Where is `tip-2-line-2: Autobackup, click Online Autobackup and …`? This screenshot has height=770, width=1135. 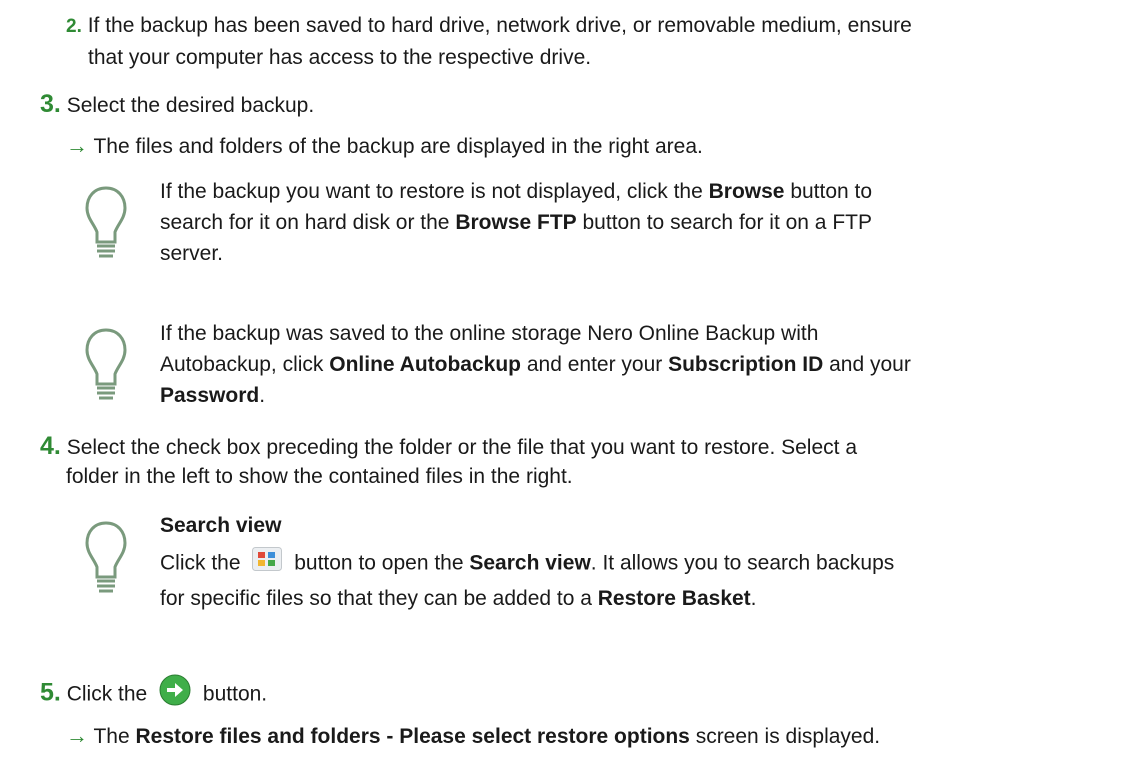
tip-2-line-2: Autobackup, click Online Autobackup and … is located at coordinates (535, 364).